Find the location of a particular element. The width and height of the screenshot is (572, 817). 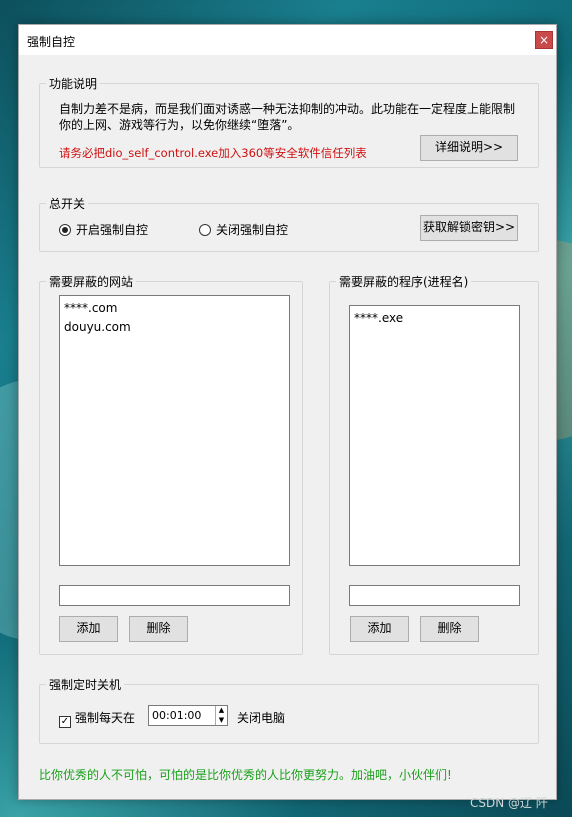

website-delete-button: 删除 is located at coordinates (158, 629).